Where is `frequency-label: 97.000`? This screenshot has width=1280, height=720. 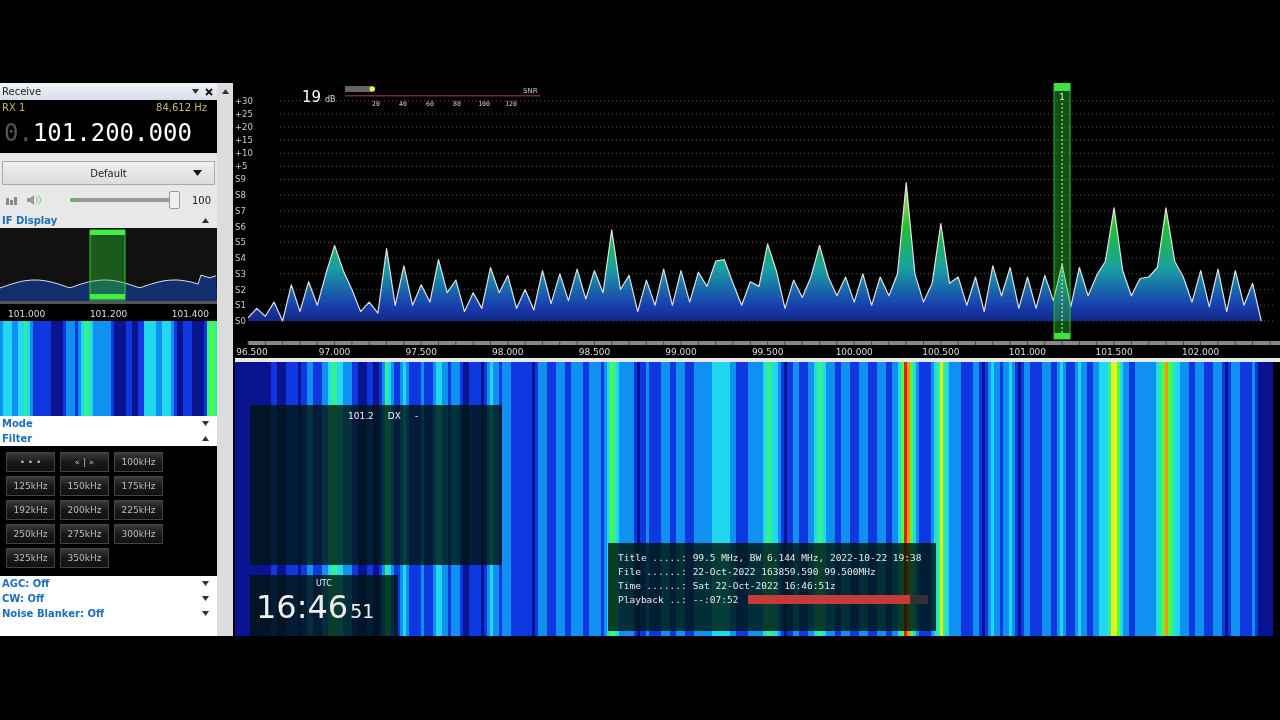
frequency-label: 97.000 is located at coordinates (334, 352).